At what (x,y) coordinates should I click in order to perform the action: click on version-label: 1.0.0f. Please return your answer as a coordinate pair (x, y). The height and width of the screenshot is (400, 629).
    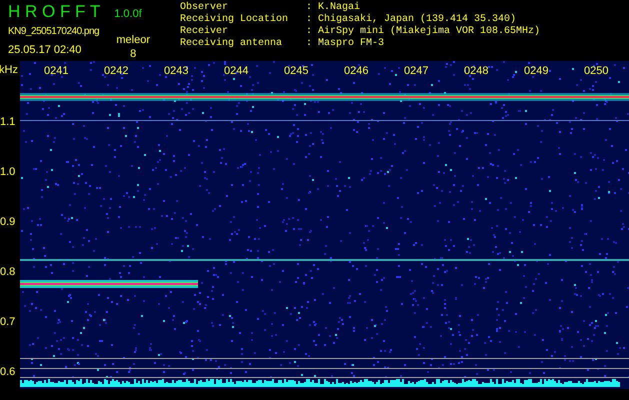
    Looking at the image, I should click on (128, 14).